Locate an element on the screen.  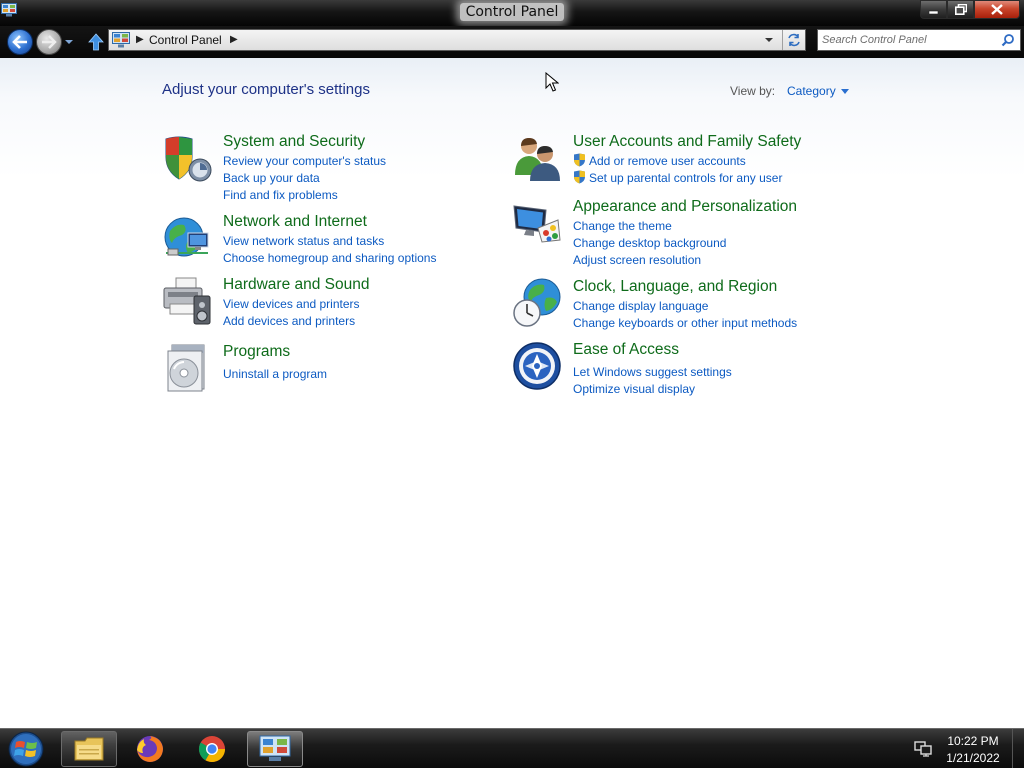
category-link: Set up parental controls for any user is located at coordinates (723, 178).